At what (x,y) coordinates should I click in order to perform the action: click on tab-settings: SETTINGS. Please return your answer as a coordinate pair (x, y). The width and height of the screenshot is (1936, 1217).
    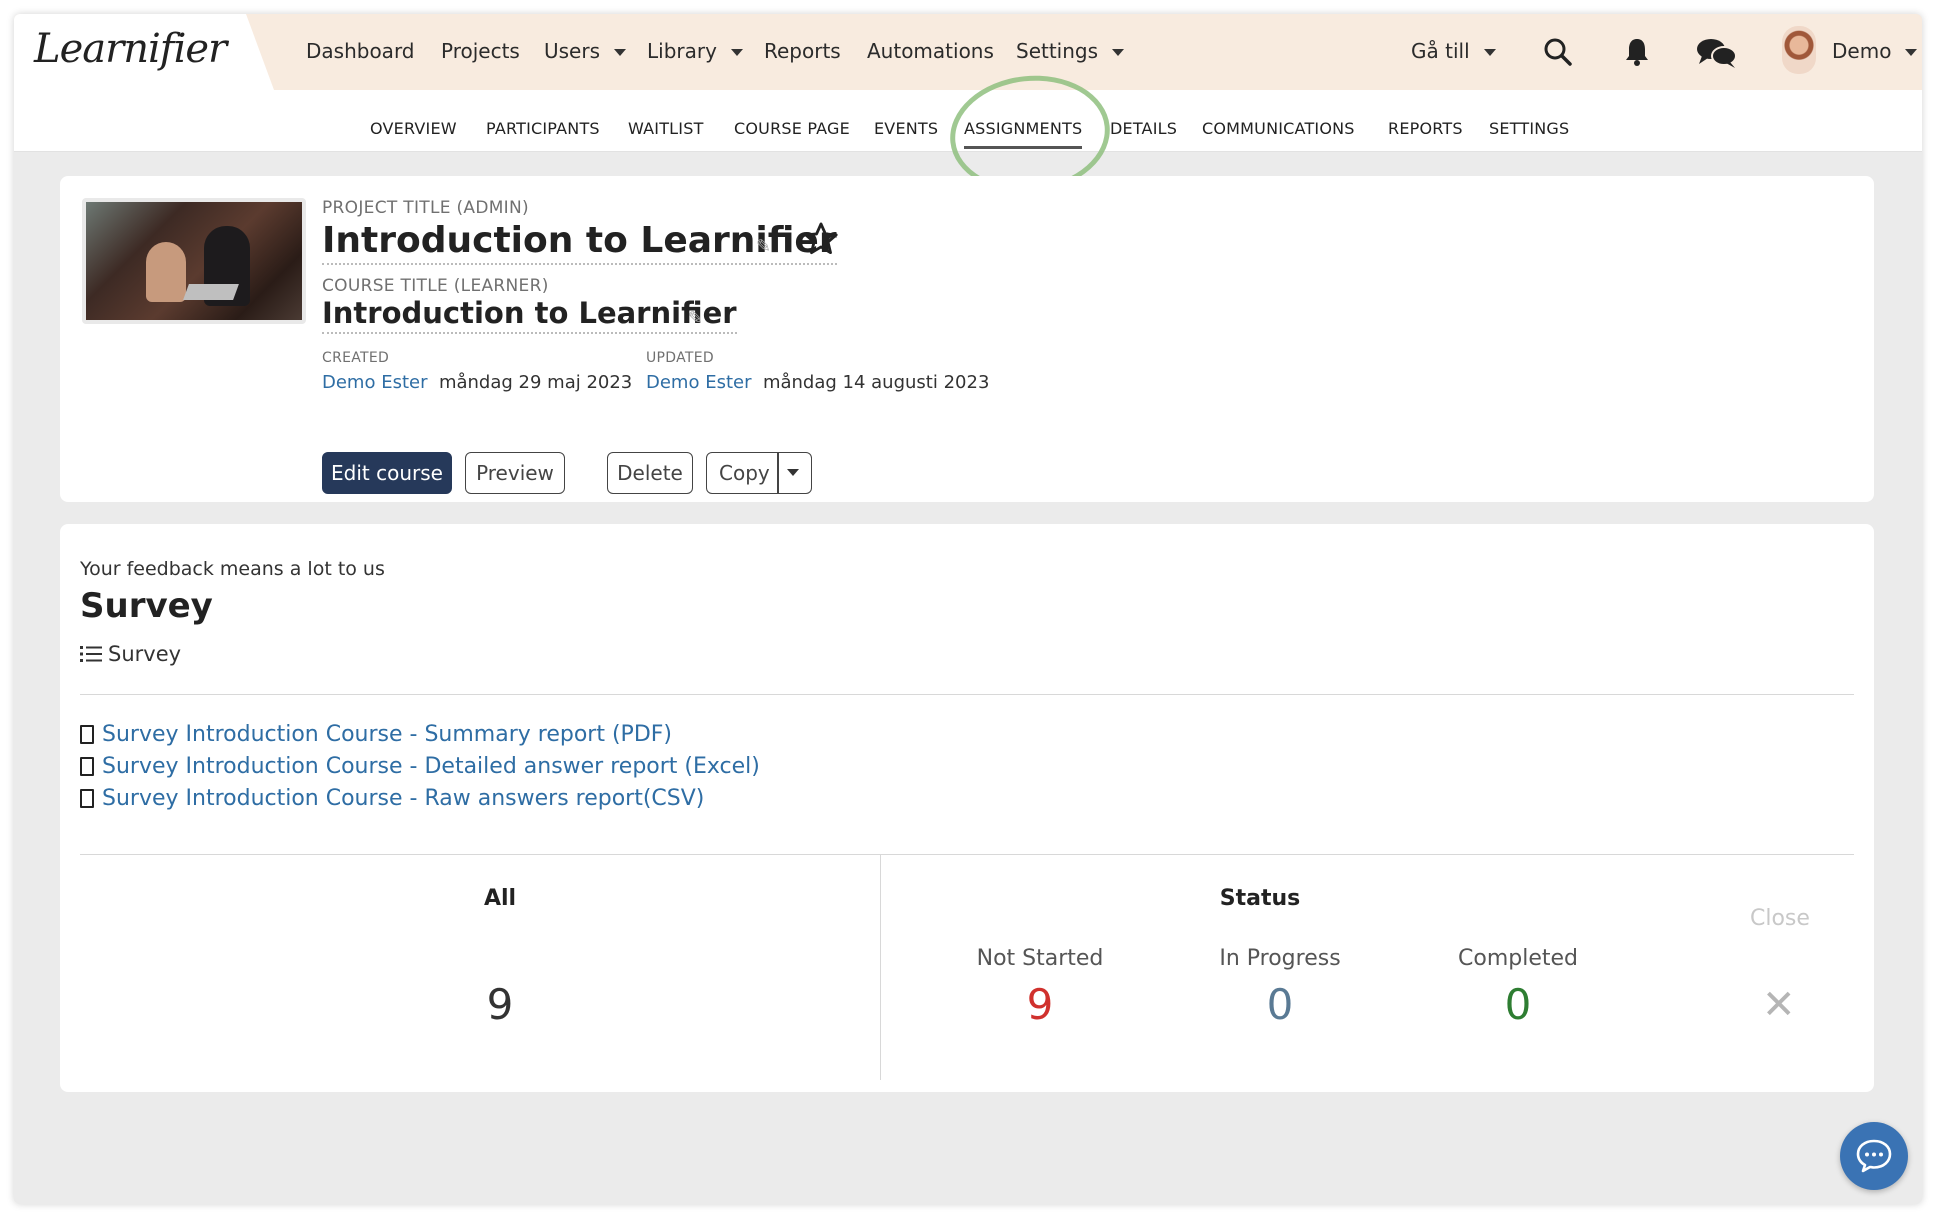
    Looking at the image, I should click on (1529, 128).